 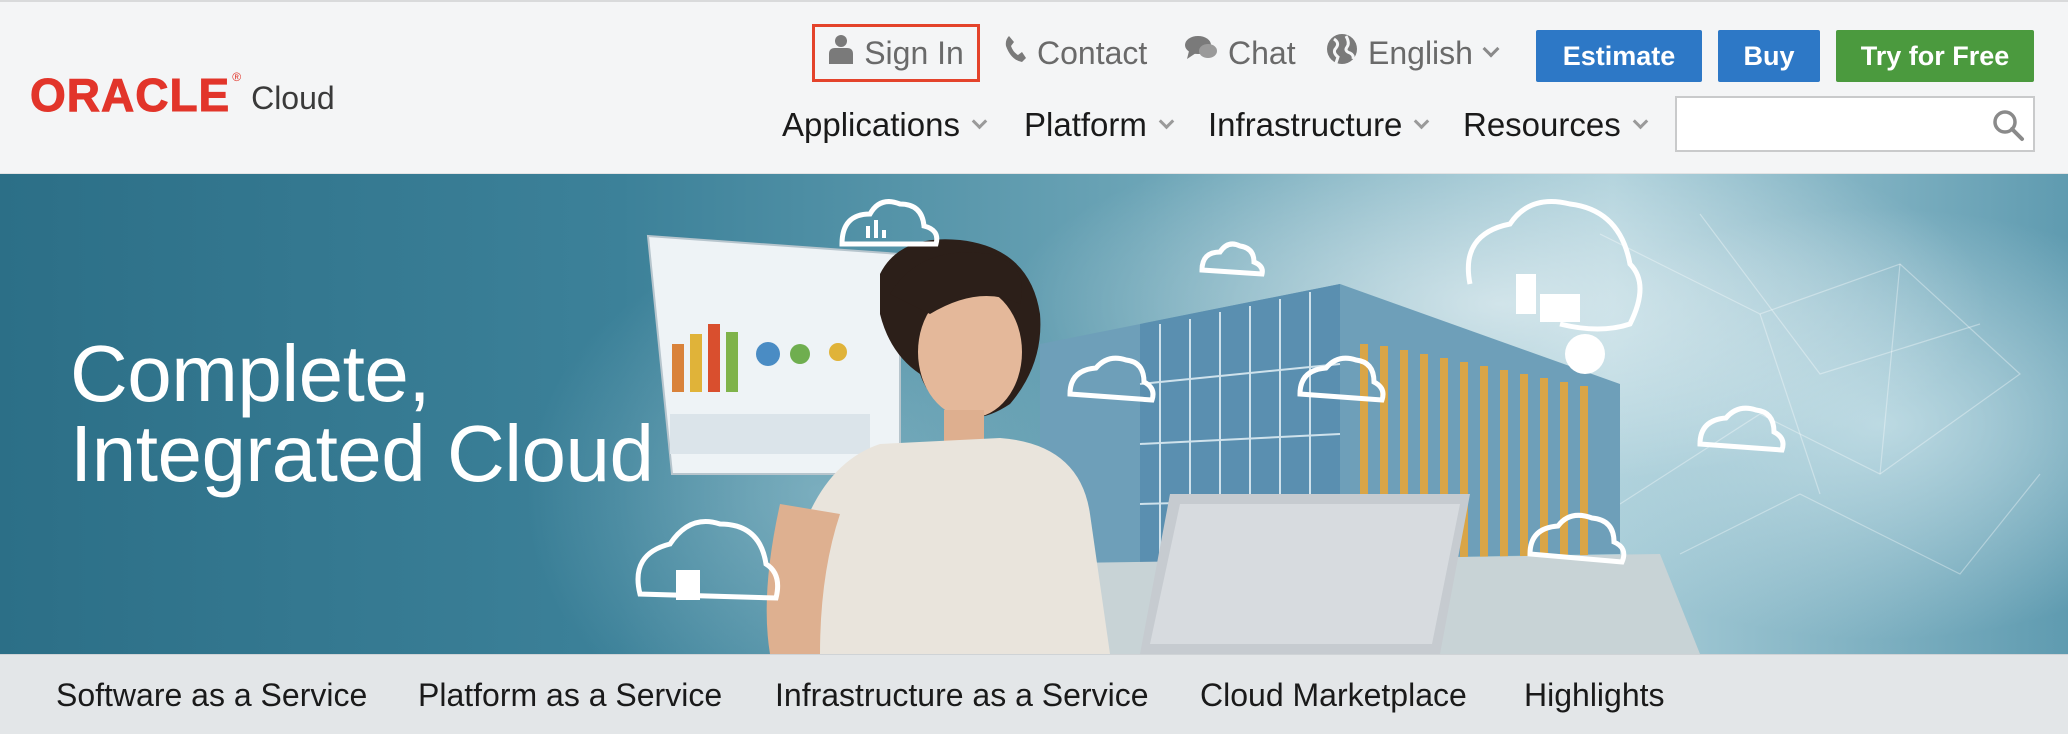 I want to click on tab-highlights: Highlights, so click(x=1594, y=695).